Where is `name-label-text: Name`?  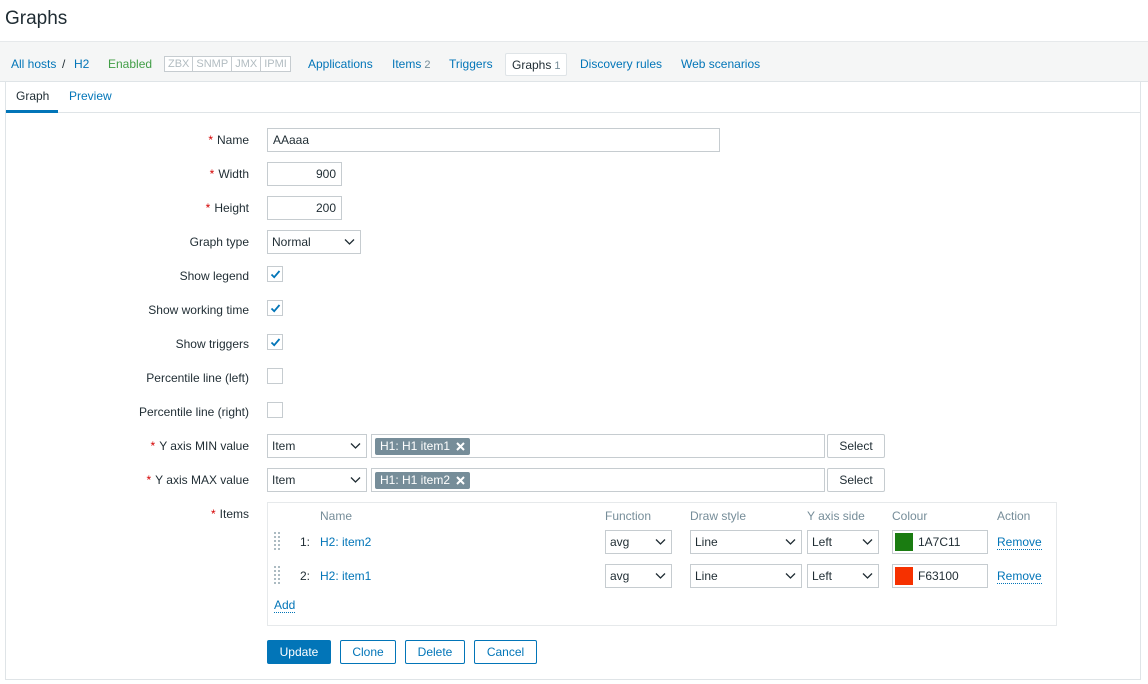 name-label-text: Name is located at coordinates (232, 140).